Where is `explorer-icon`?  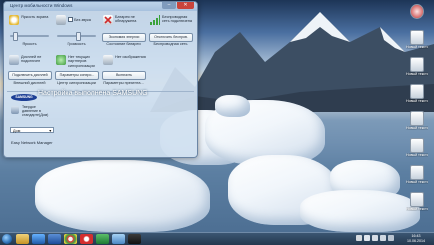 explorer-icon is located at coordinates (22, 239).